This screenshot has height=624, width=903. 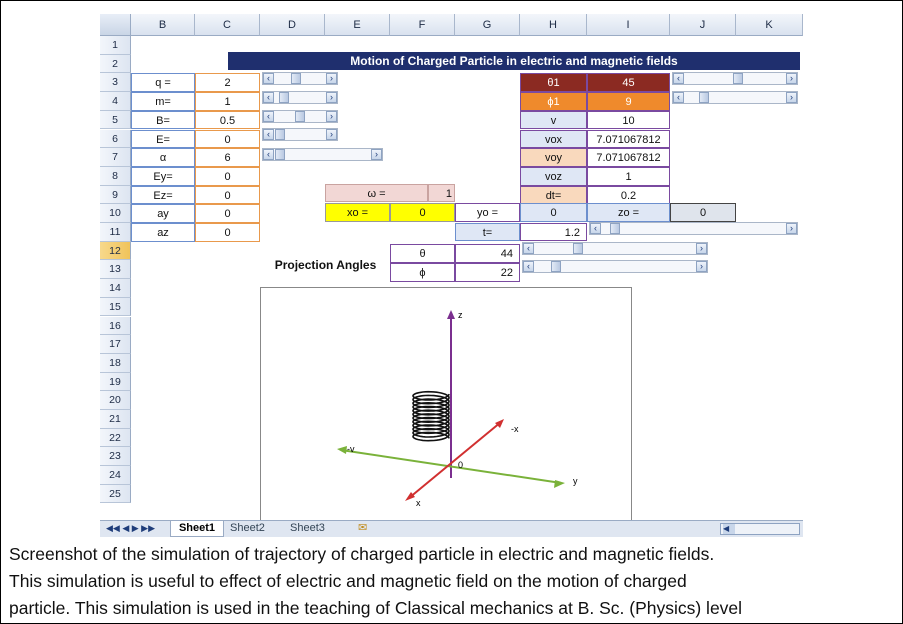 What do you see at coordinates (163, 25) in the screenshot?
I see `column-header-b: B` at bounding box center [163, 25].